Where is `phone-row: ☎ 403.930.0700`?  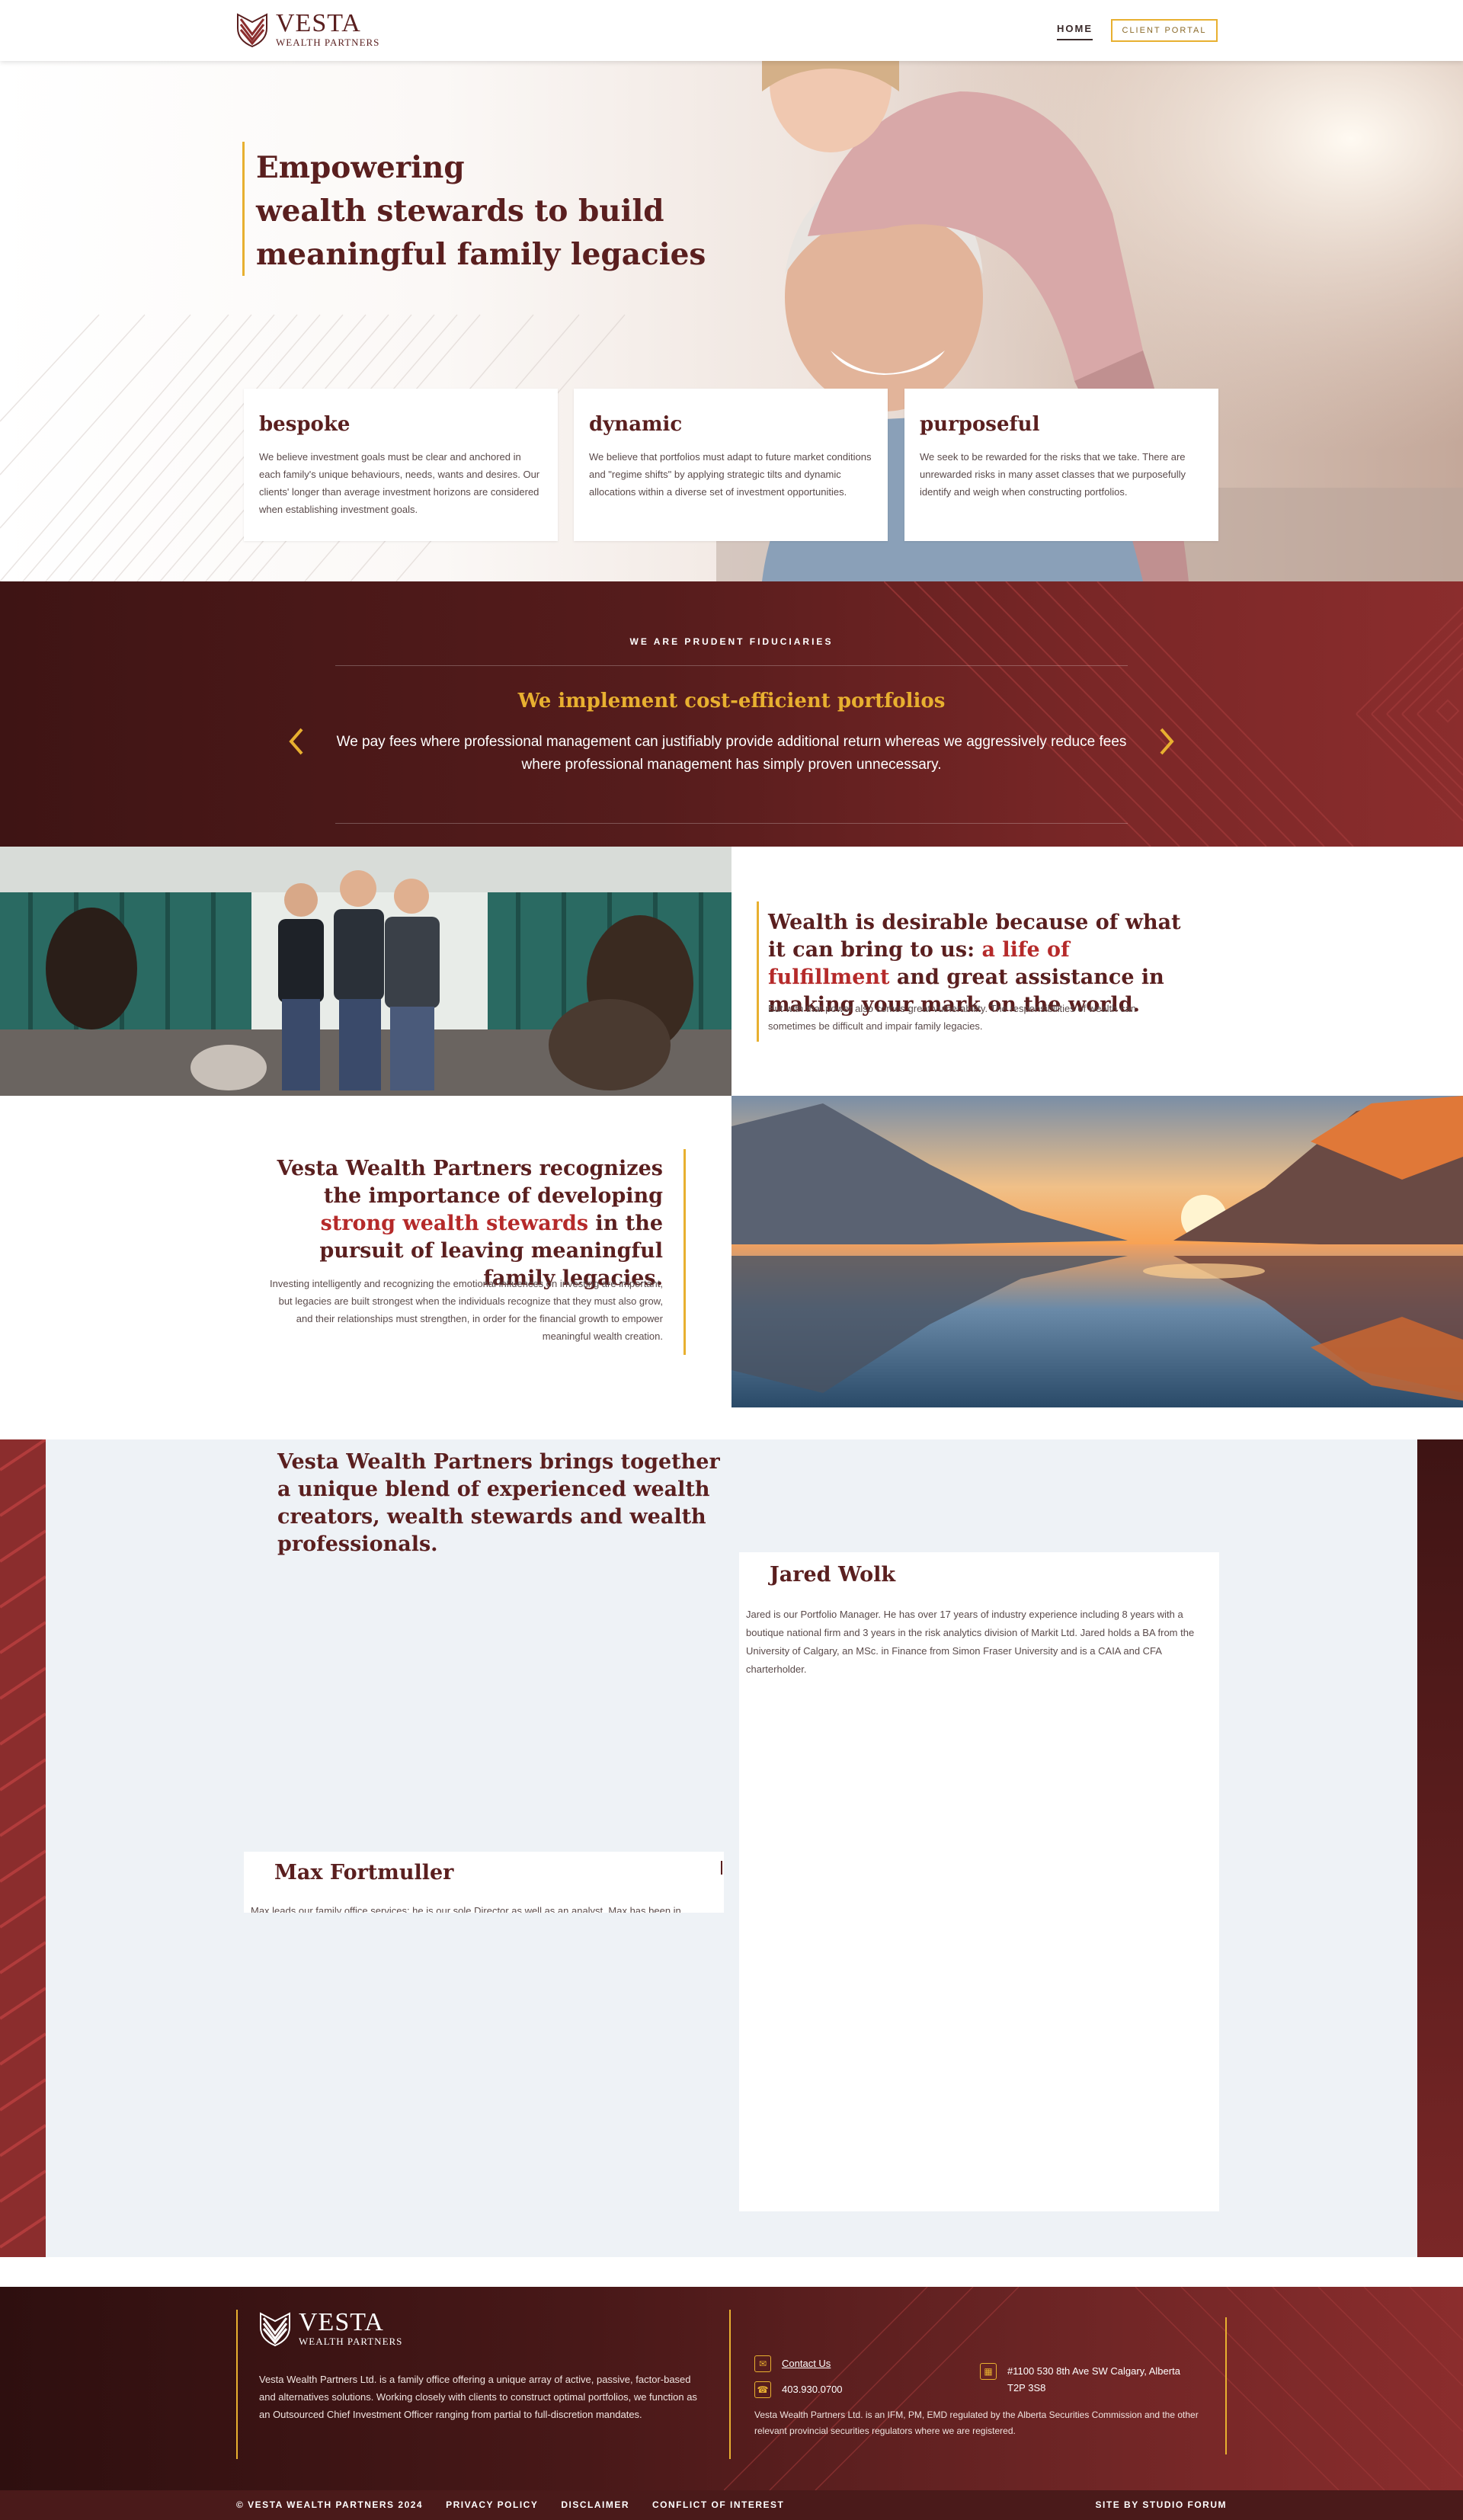 phone-row: ☎ 403.930.0700 is located at coordinates (798, 2389).